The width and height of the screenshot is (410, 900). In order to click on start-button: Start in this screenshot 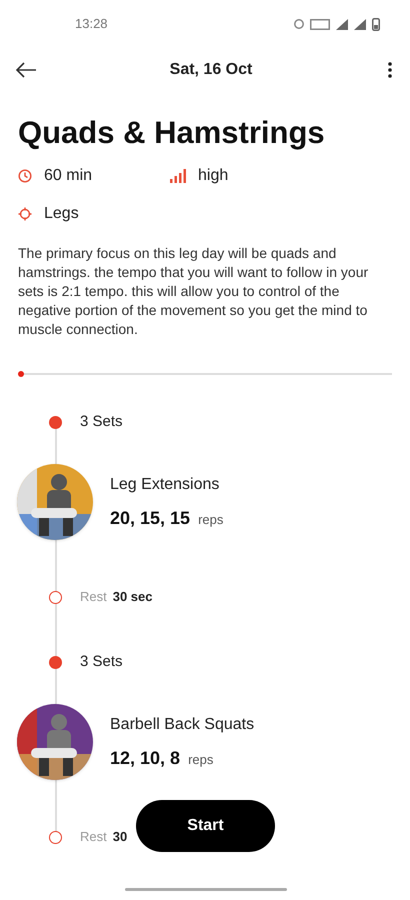, I will do `click(205, 826)`.